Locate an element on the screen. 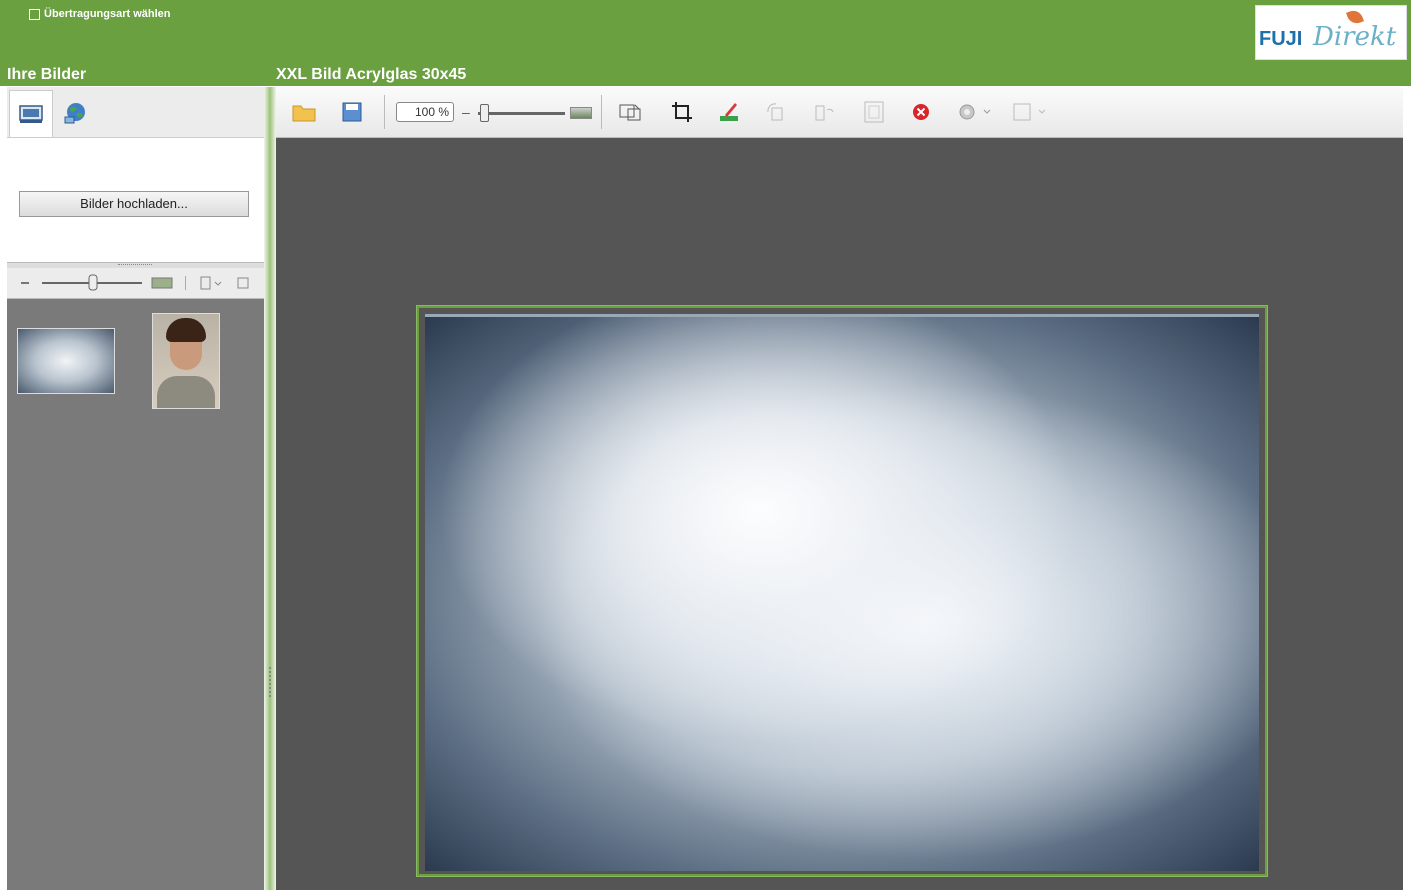  sort-icon is located at coordinates (205, 283).